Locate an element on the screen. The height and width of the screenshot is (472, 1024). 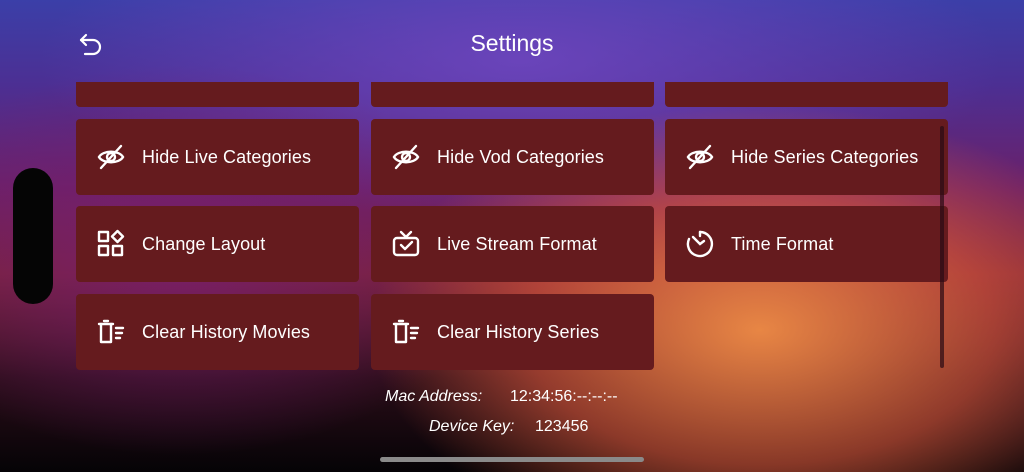
device-key-row: Device Key: 123456 is located at coordinates (508, 427).